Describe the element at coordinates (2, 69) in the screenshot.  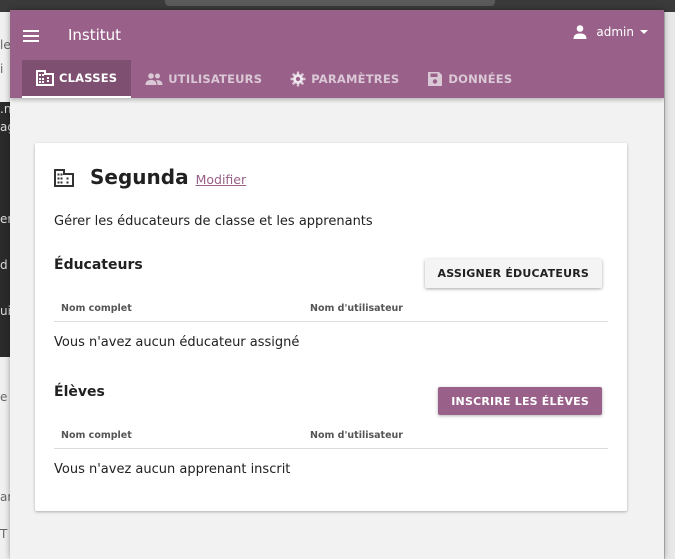
I see `background-text: i` at that location.